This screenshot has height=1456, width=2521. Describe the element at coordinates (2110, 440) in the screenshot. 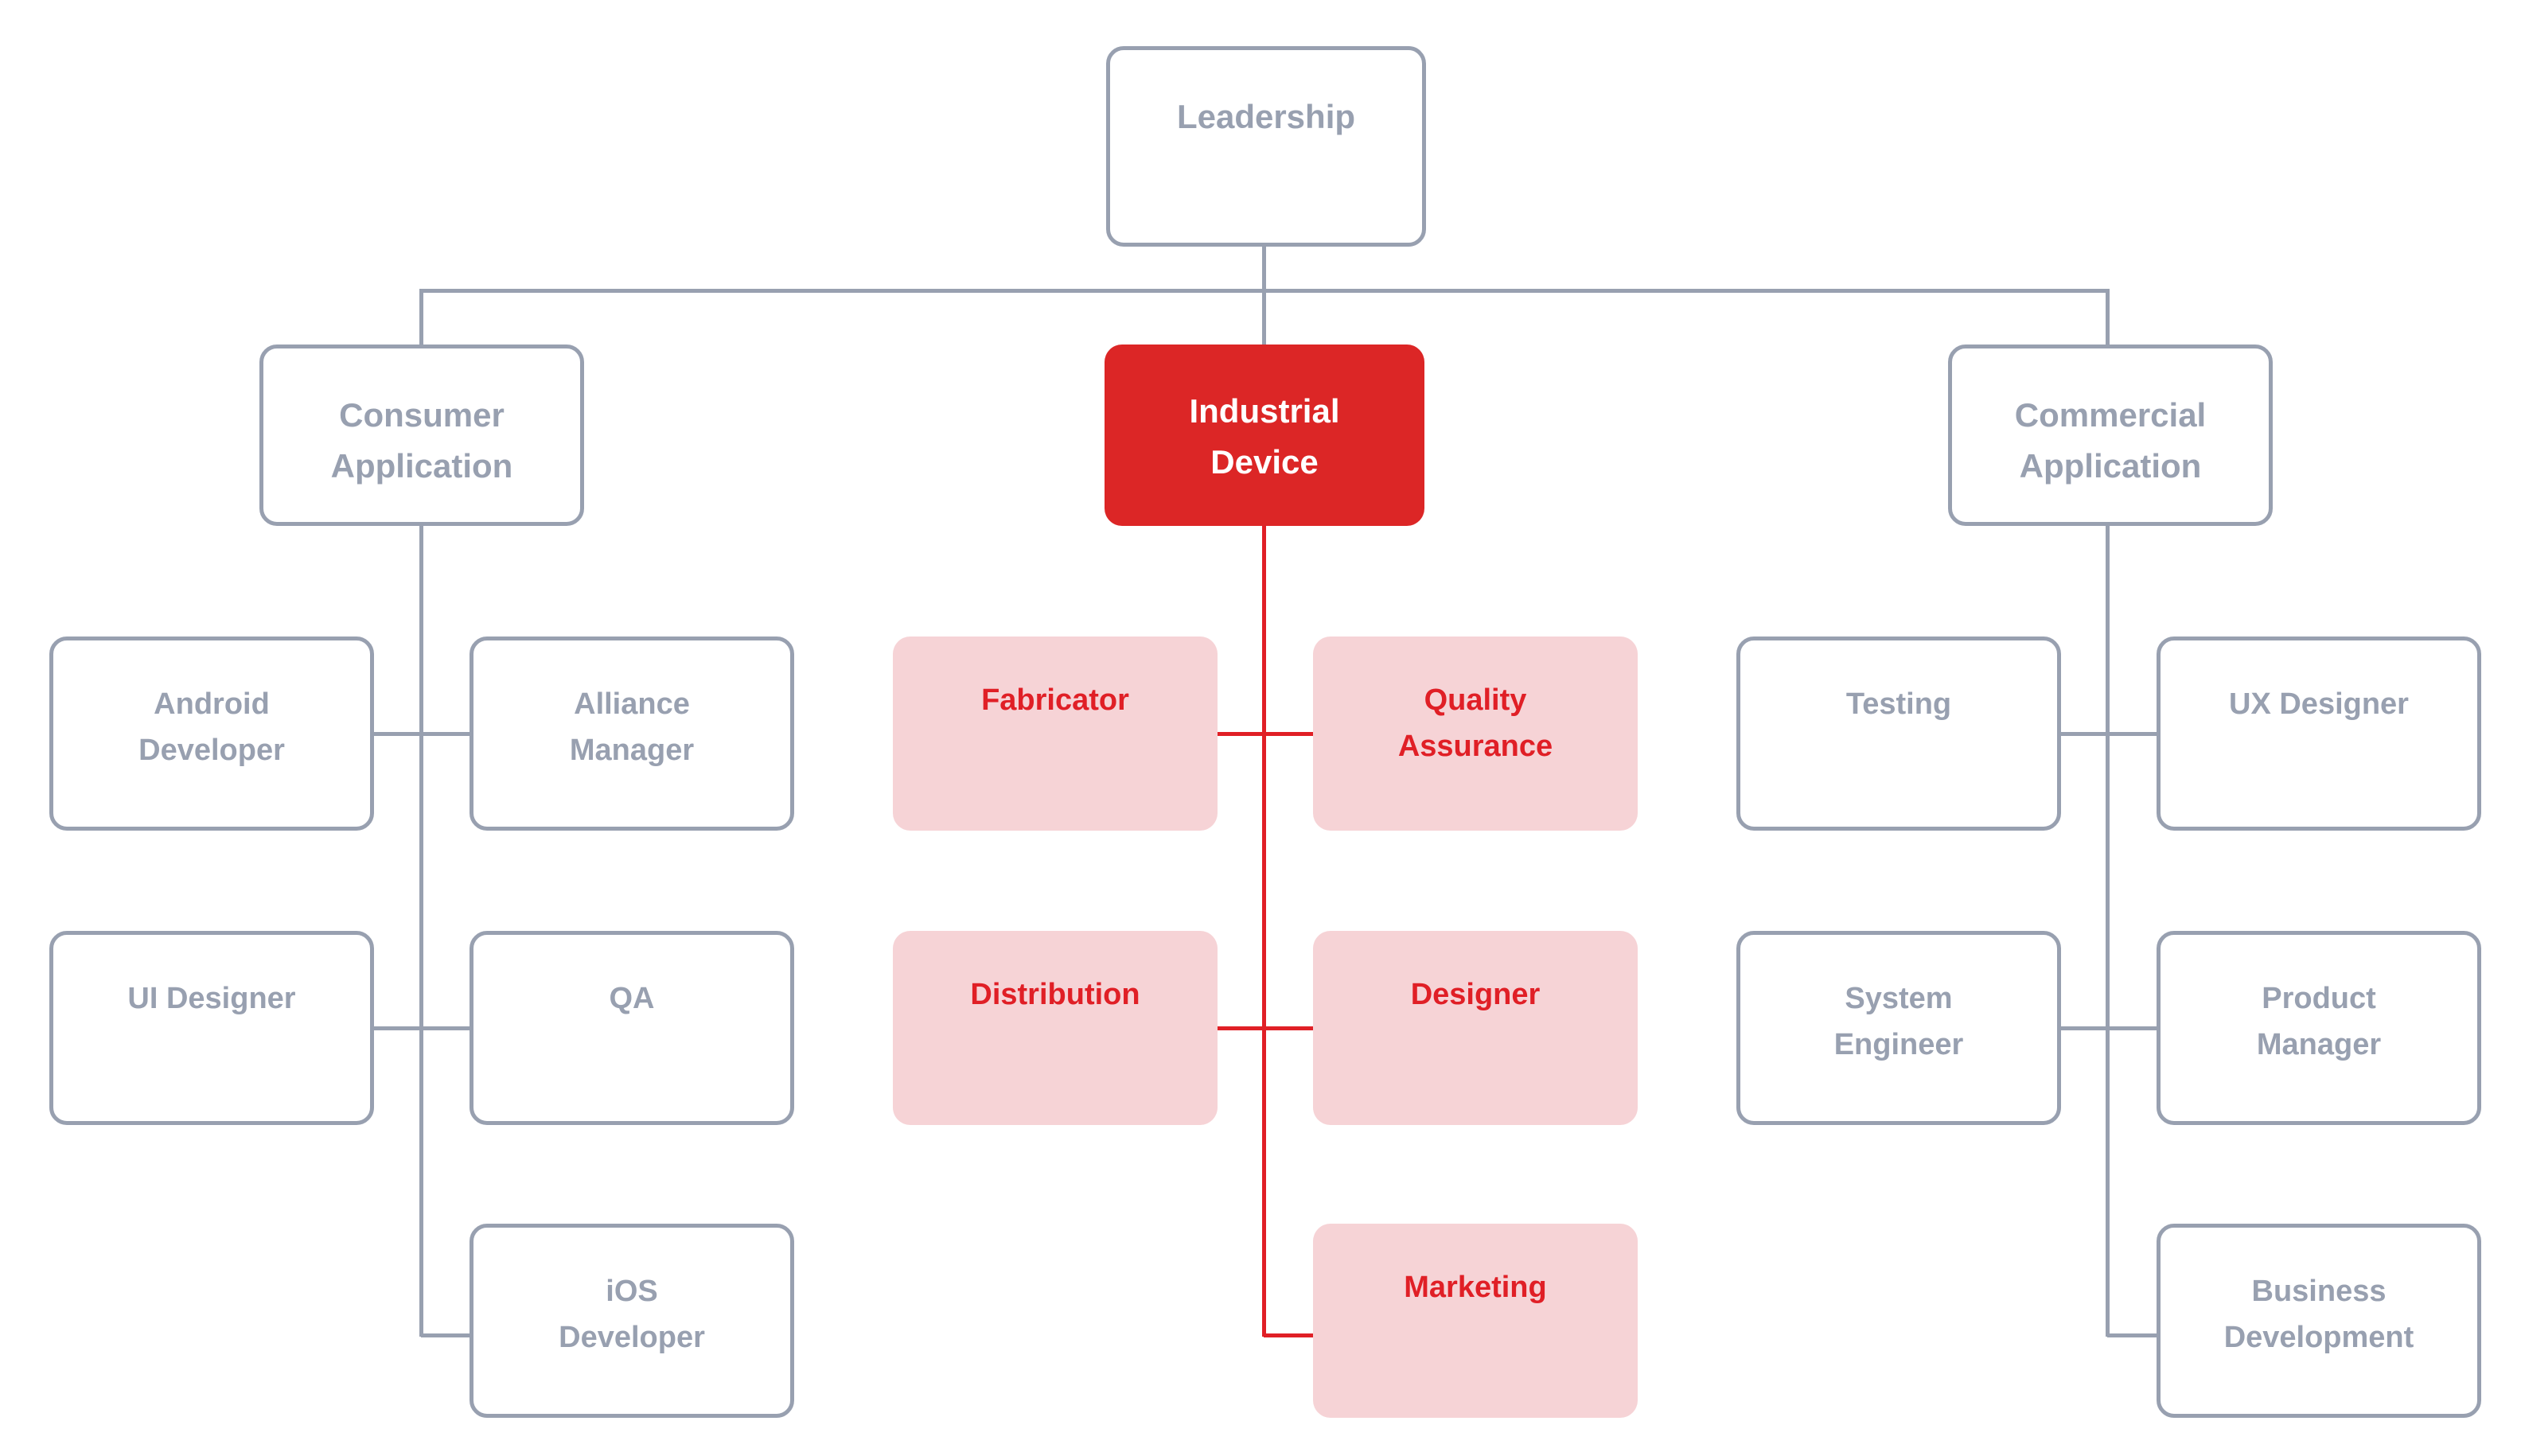

I see `node-commercial-application-label: Commercial Application` at that location.